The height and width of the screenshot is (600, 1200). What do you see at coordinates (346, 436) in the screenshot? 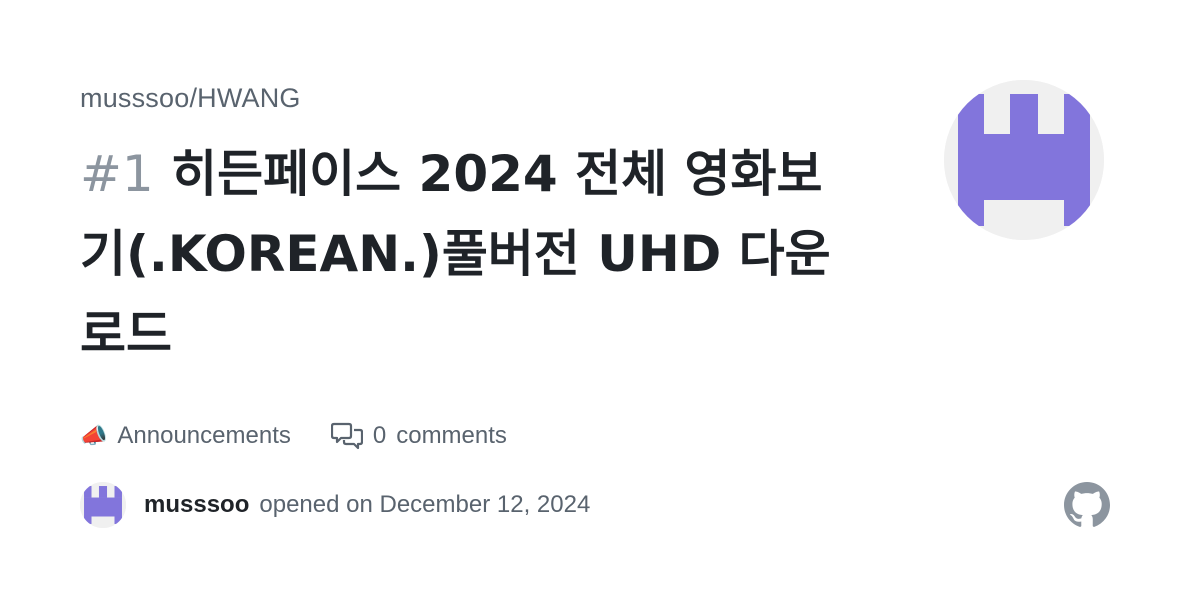
I see `comment-discussion-icon` at bounding box center [346, 436].